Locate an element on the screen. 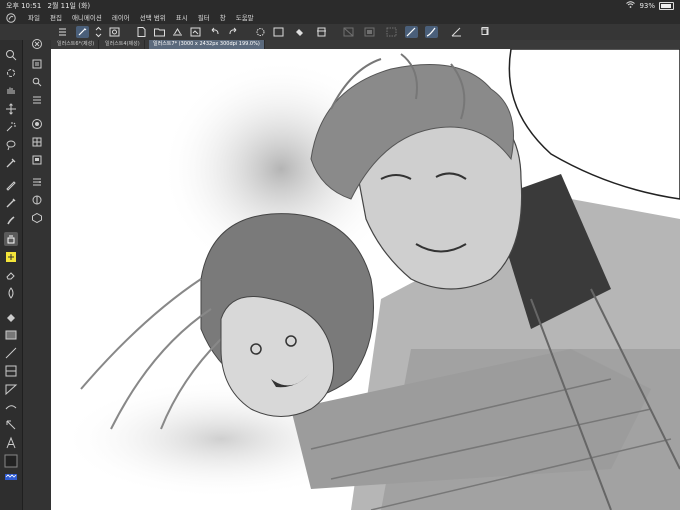 The image size is (680, 510). document-tab-label: 일러스트6*(제성) is located at coordinates (76, 44).